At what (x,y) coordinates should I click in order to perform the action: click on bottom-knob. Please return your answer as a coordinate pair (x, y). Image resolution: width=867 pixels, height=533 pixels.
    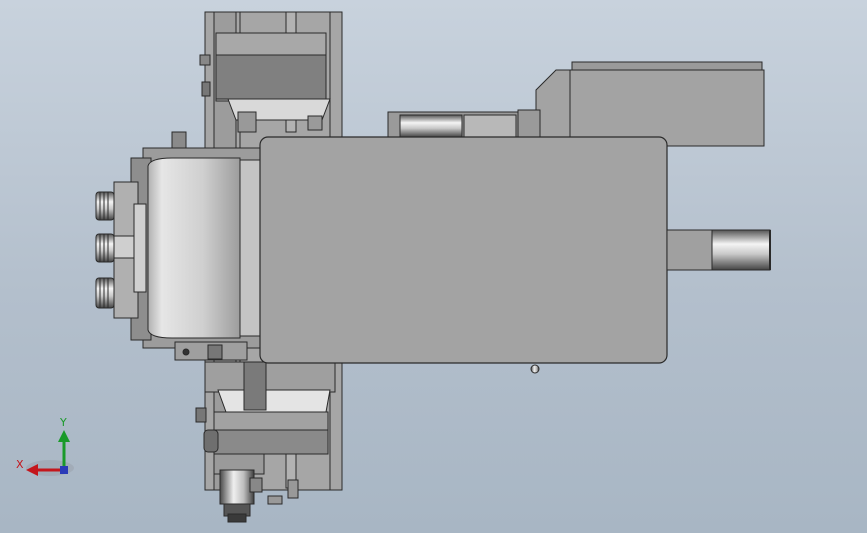
    Looking at the image, I should click on (535, 369).